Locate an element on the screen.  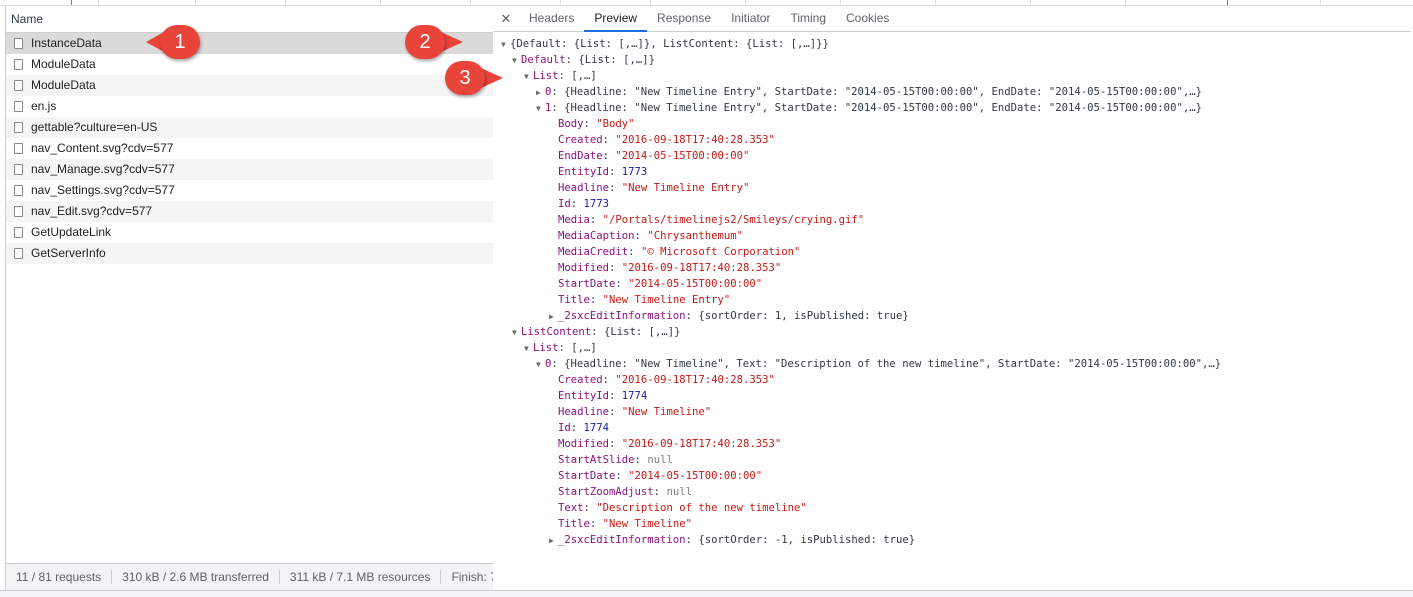
request-name: nav_Content.svg?cdv=577 is located at coordinates (102, 148).